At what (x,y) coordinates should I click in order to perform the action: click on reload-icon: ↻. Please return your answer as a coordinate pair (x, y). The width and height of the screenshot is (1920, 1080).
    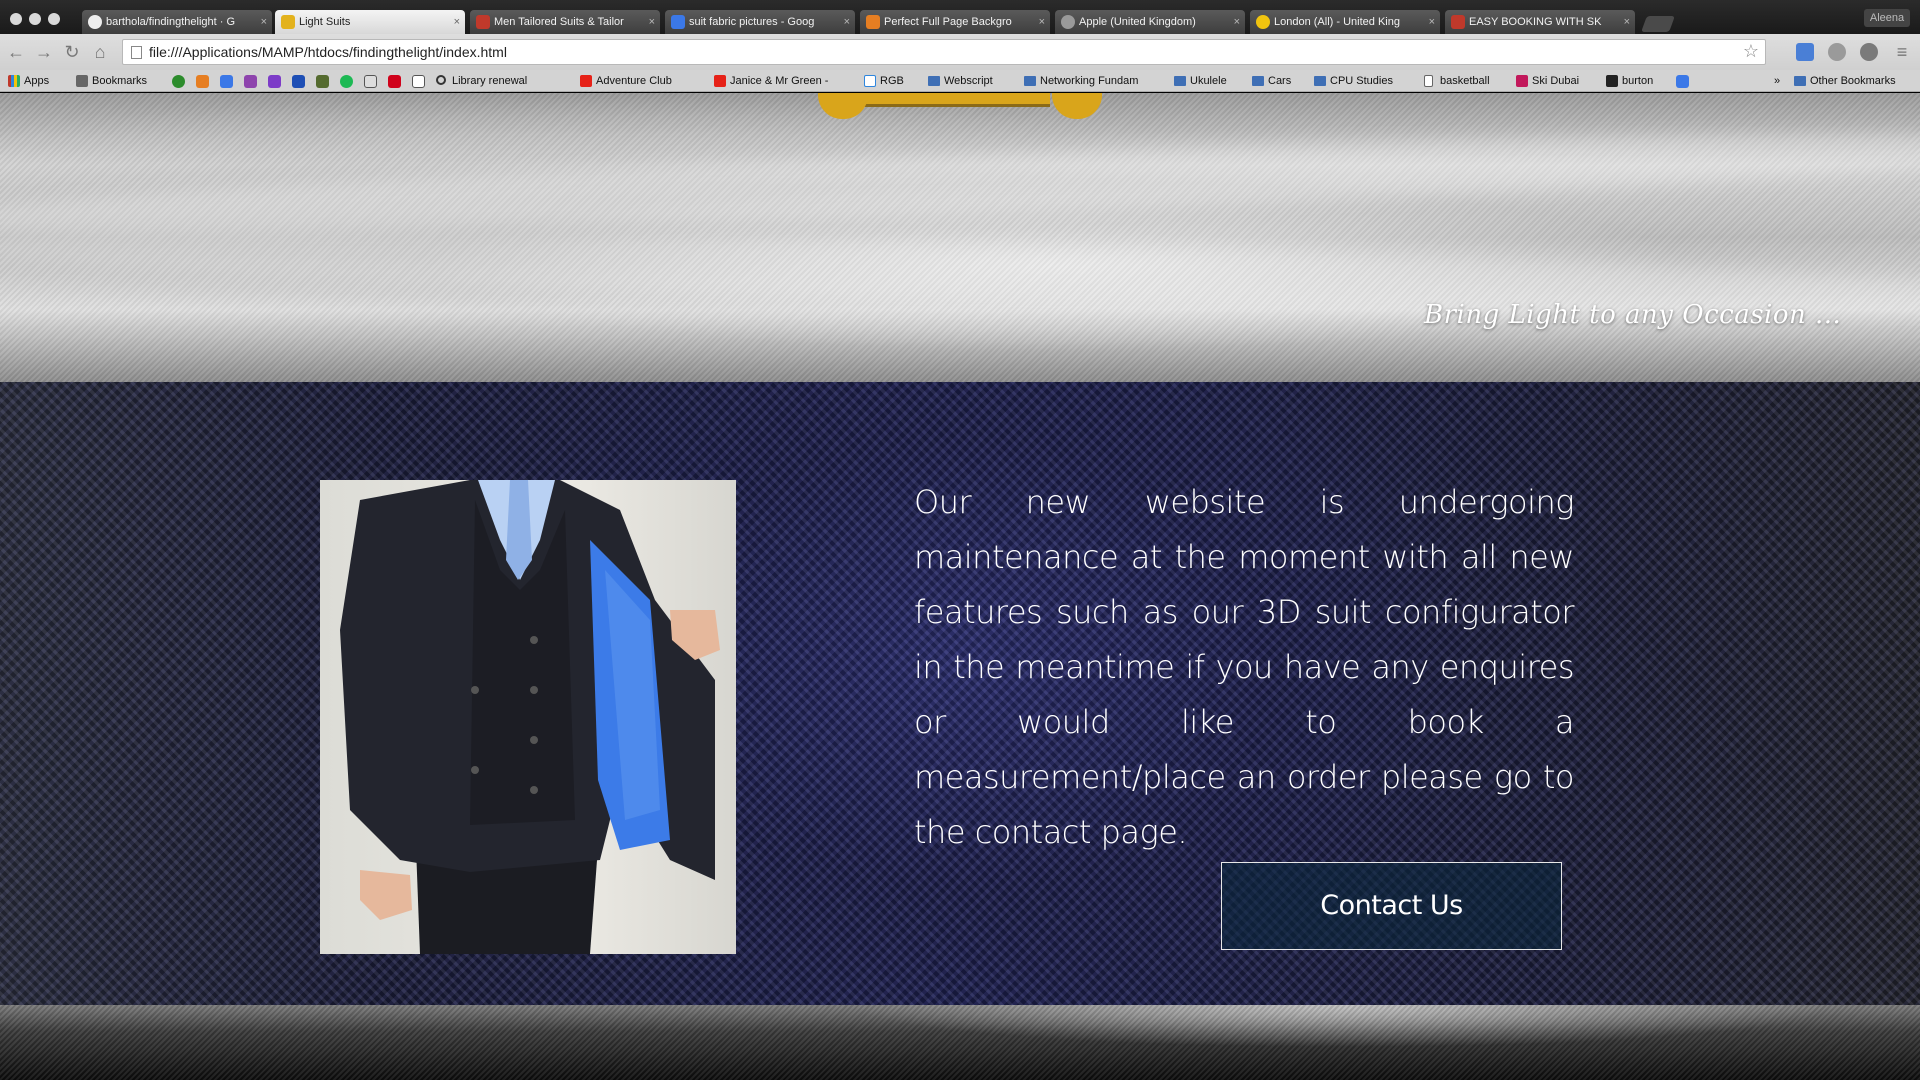
    Looking at the image, I should click on (72, 52).